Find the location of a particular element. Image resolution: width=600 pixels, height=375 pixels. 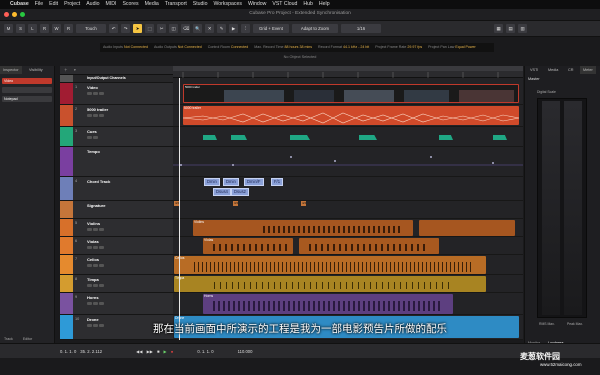

signature-event: 3/4 is located at coordinates (236, 203).